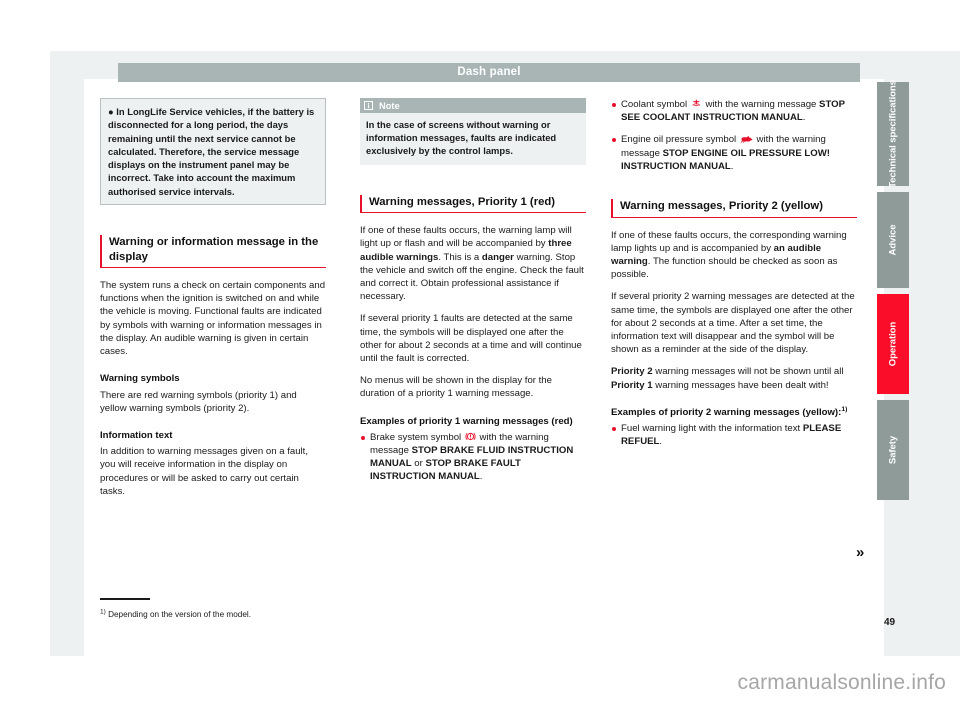 This screenshot has width=960, height=708. Describe the element at coordinates (481, 477) in the screenshot. I see `brake-text-f: .` at that location.